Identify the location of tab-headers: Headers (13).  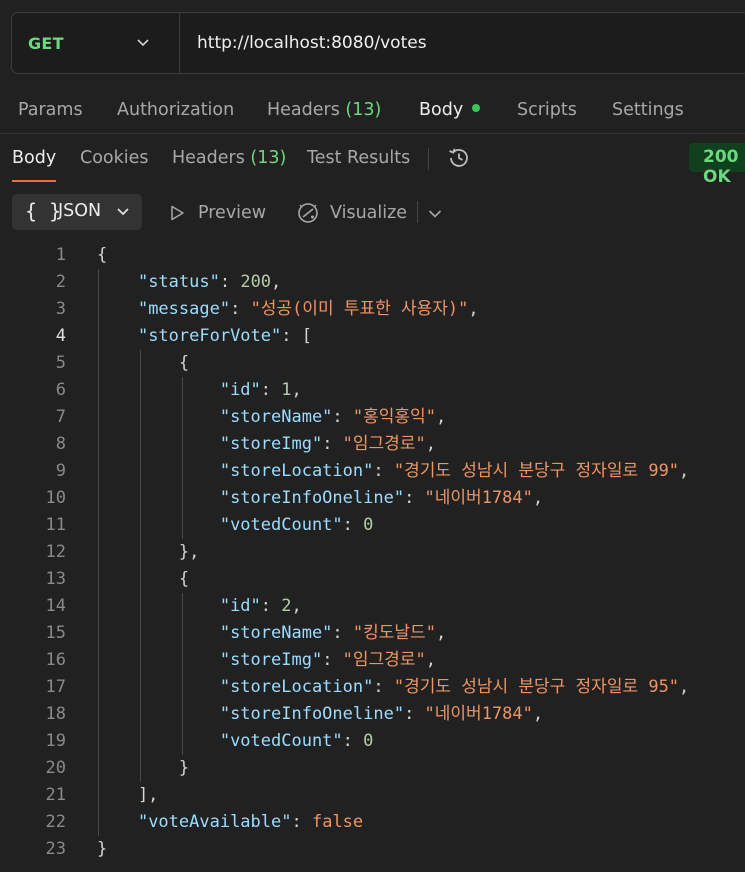
(324, 110).